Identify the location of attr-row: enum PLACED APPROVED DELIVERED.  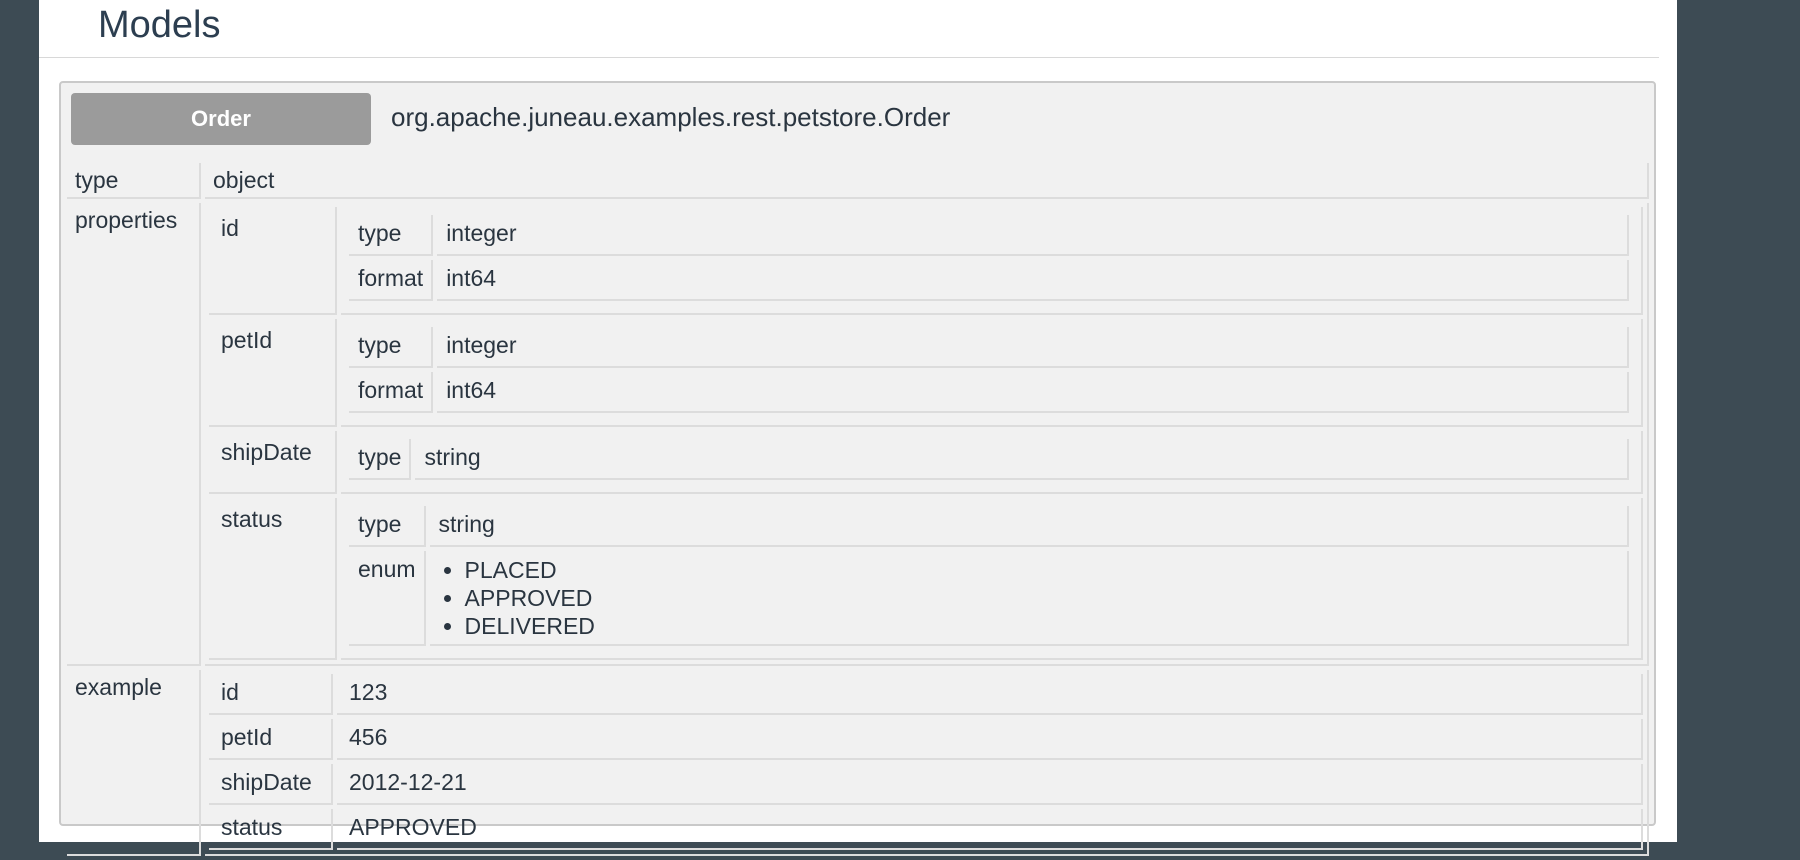
(989, 598).